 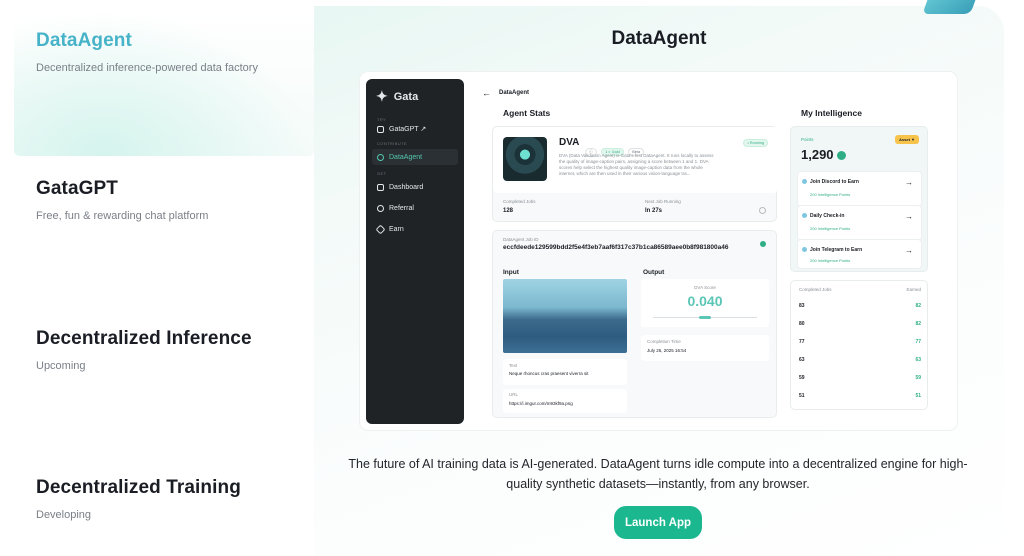 I want to click on nav-item-decentralized-training: Decentralized Training Developing, so click(x=138, y=499).